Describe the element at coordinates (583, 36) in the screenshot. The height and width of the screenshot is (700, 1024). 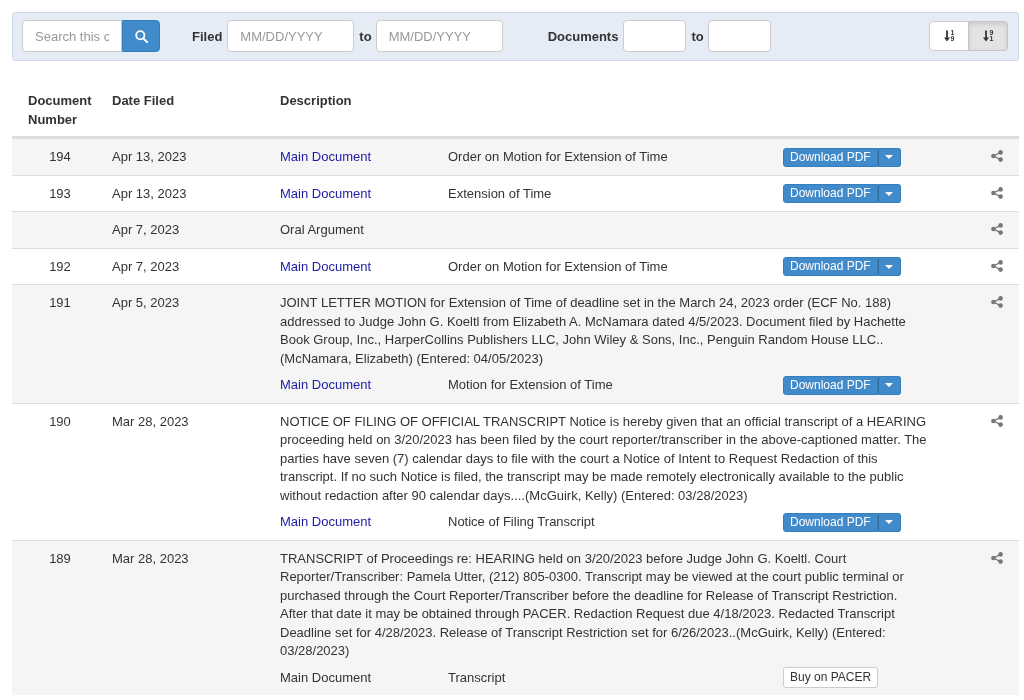
I see `documents-label: Documents` at that location.